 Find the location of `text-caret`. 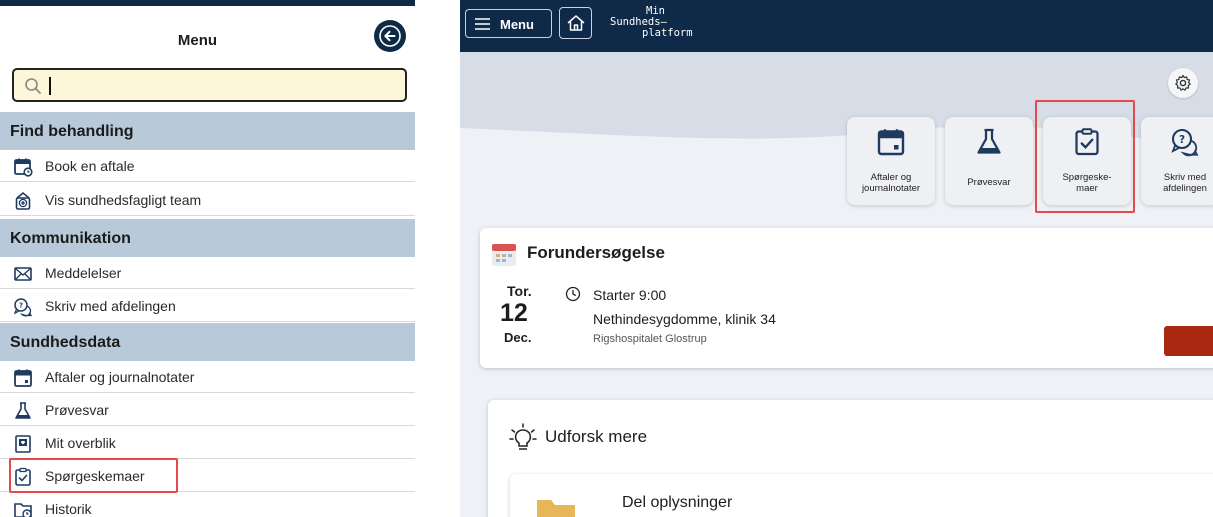

text-caret is located at coordinates (50, 86).